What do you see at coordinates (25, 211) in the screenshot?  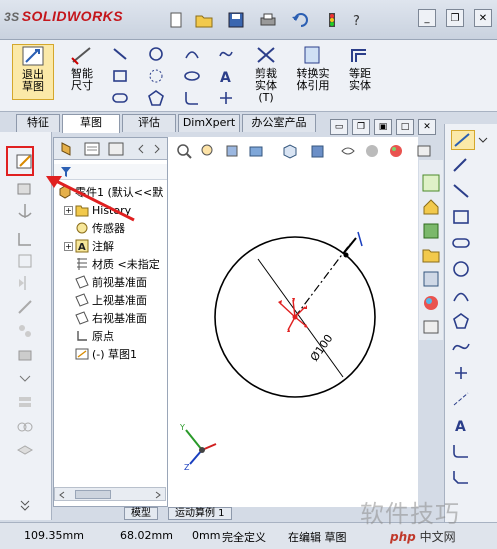 I see `anchor-icon` at bounding box center [25, 211].